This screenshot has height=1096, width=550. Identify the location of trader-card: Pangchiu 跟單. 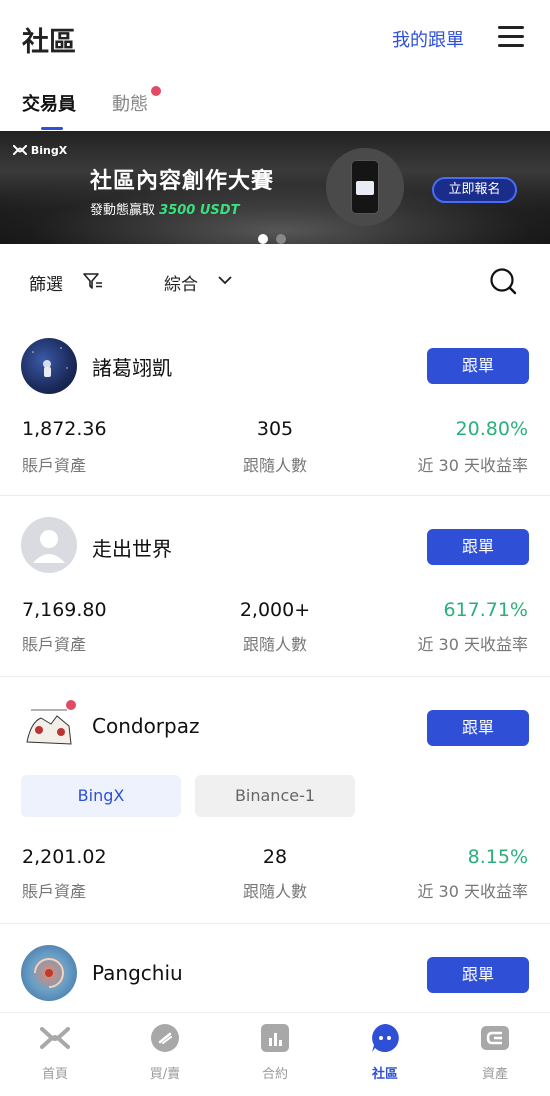
(275, 970).